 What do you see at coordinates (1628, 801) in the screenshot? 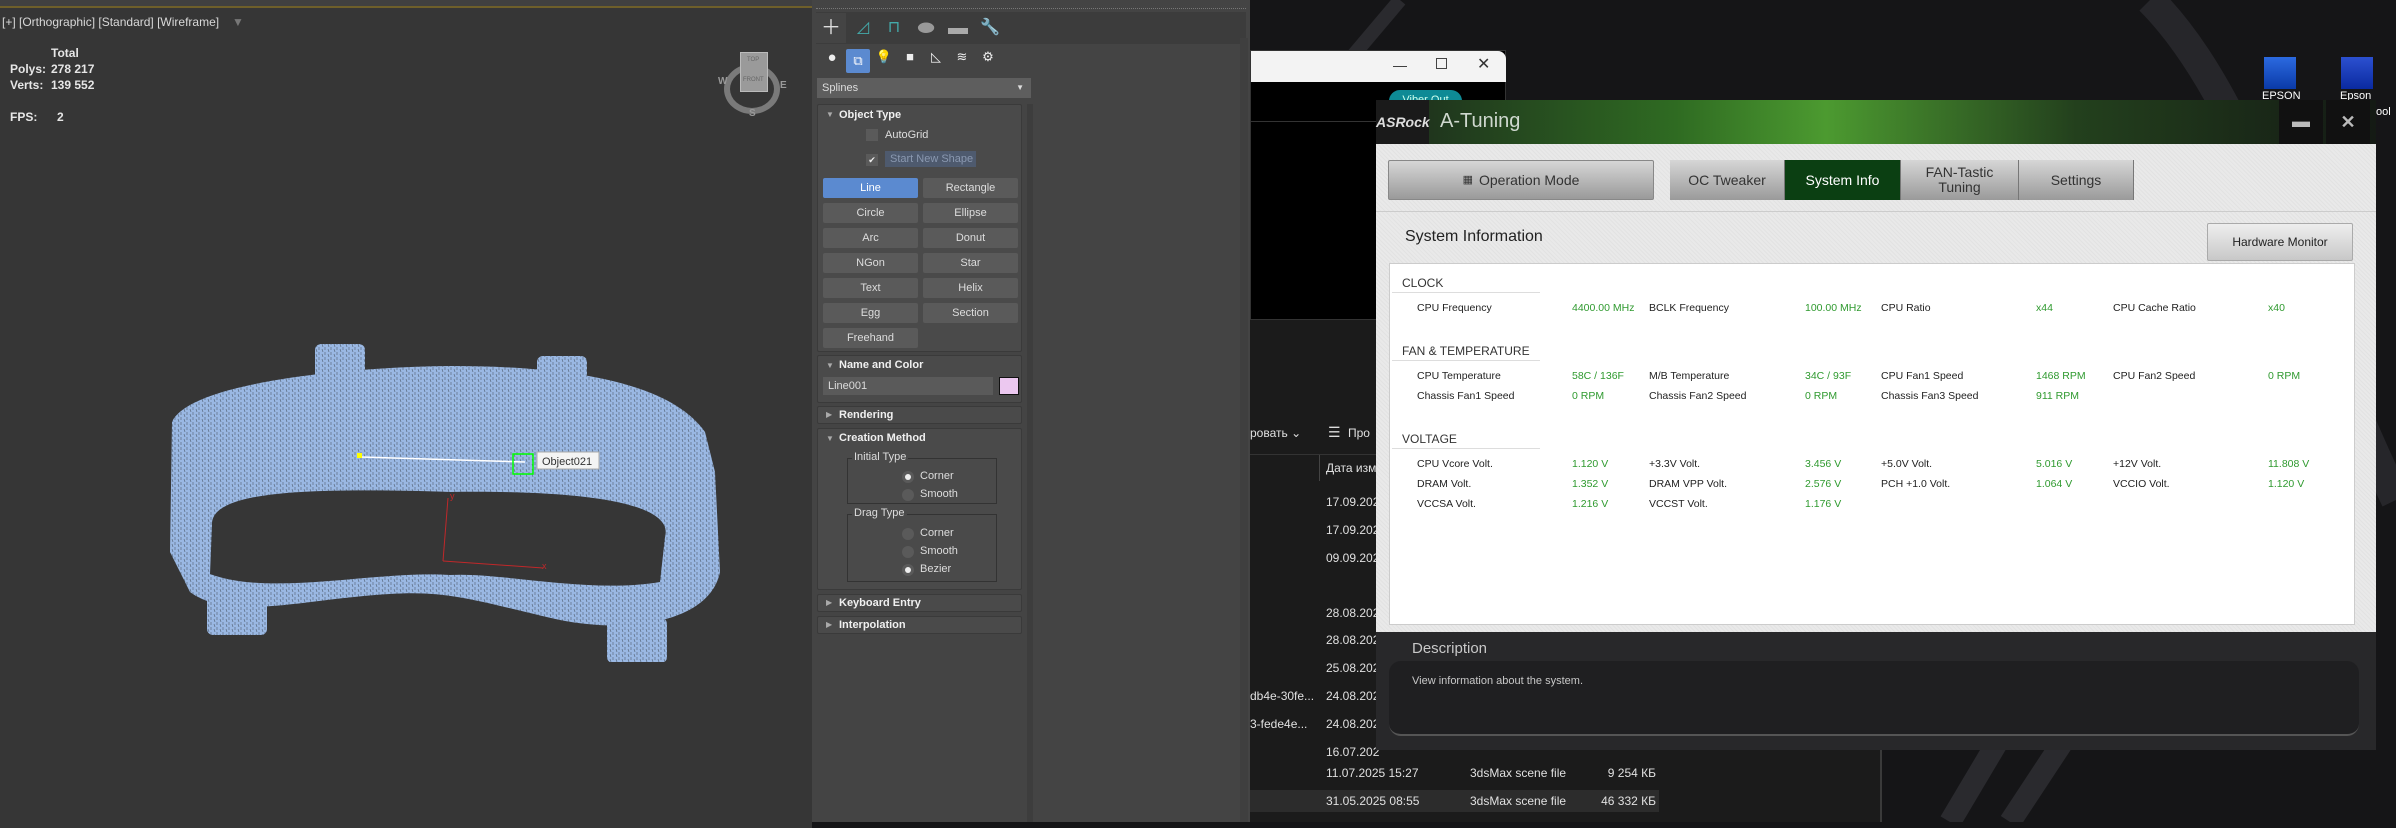
I see `file-size: 46 332 КБ` at bounding box center [1628, 801].